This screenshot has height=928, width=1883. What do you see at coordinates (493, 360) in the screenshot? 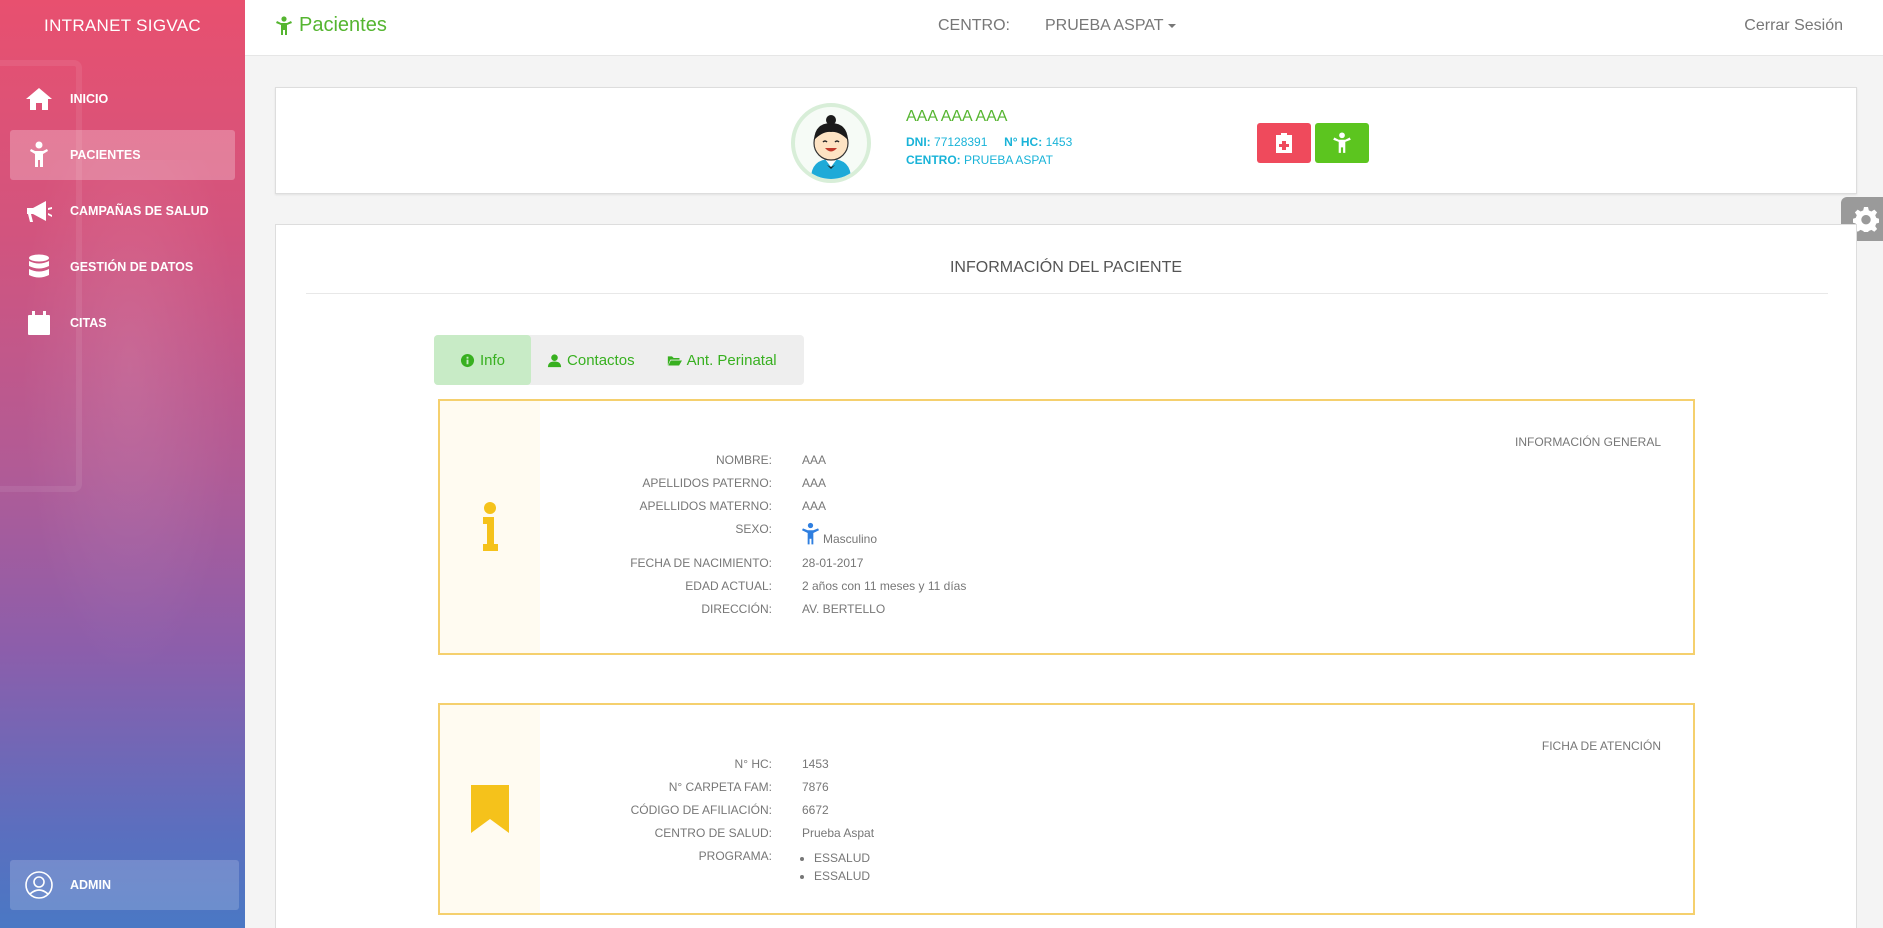
I see `tab-label: Info` at bounding box center [493, 360].